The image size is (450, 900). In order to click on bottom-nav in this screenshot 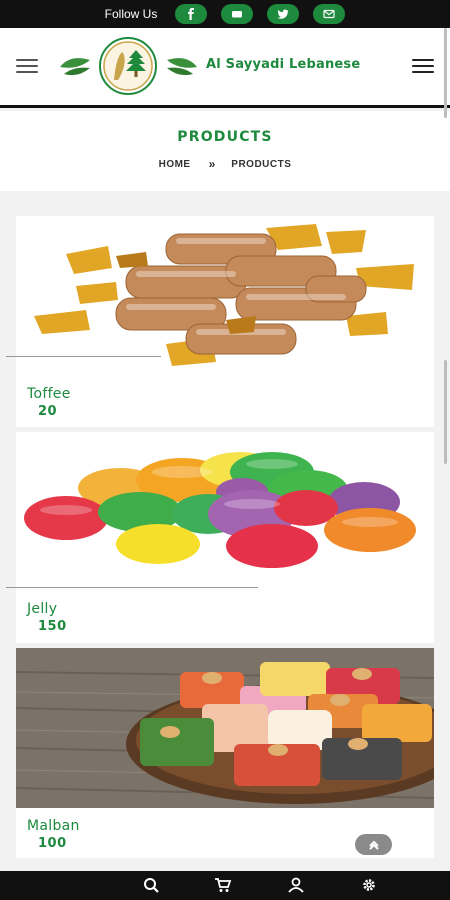, I will do `click(225, 885)`.